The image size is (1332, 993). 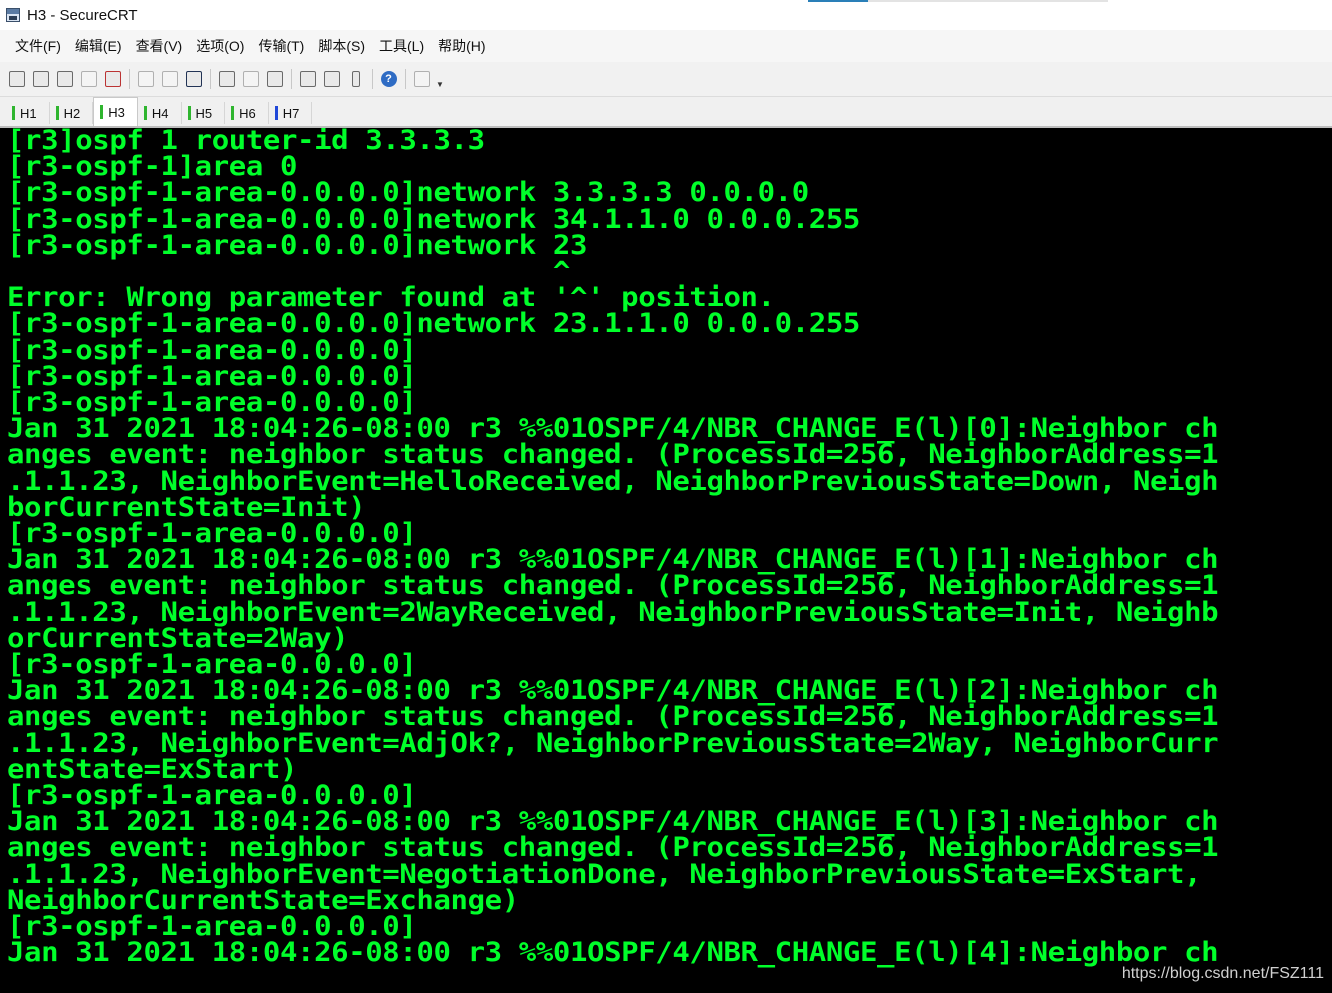 What do you see at coordinates (112, 79) in the screenshot?
I see `disconnect-icon` at bounding box center [112, 79].